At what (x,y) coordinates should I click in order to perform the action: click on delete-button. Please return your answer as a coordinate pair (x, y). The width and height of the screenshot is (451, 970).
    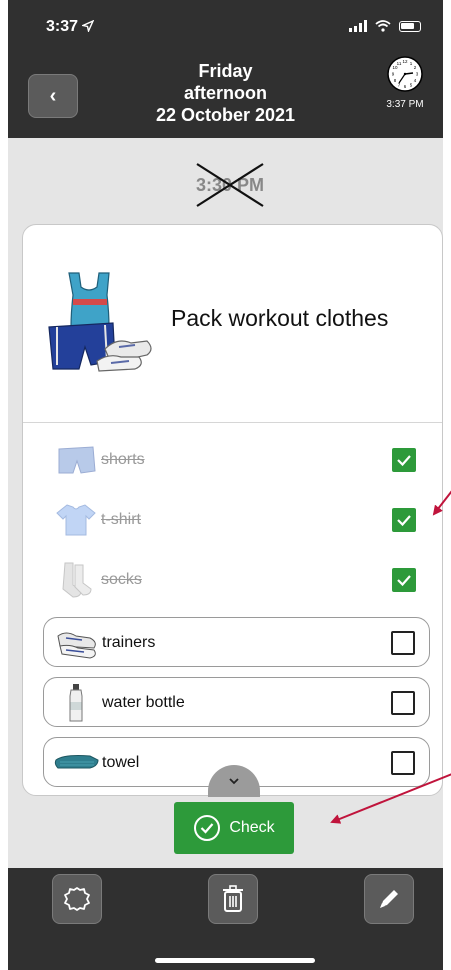
    Looking at the image, I should click on (233, 899).